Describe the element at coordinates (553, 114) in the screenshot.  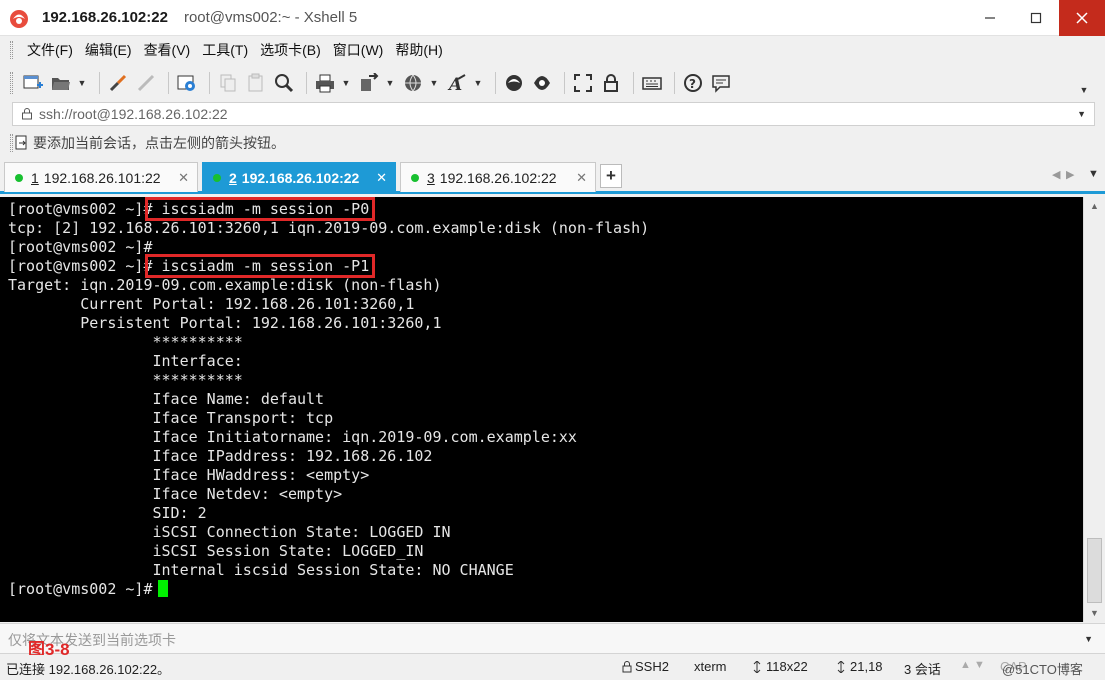
I see `address-bar: ssh://root@192.168.26.102:22 ▼` at that location.